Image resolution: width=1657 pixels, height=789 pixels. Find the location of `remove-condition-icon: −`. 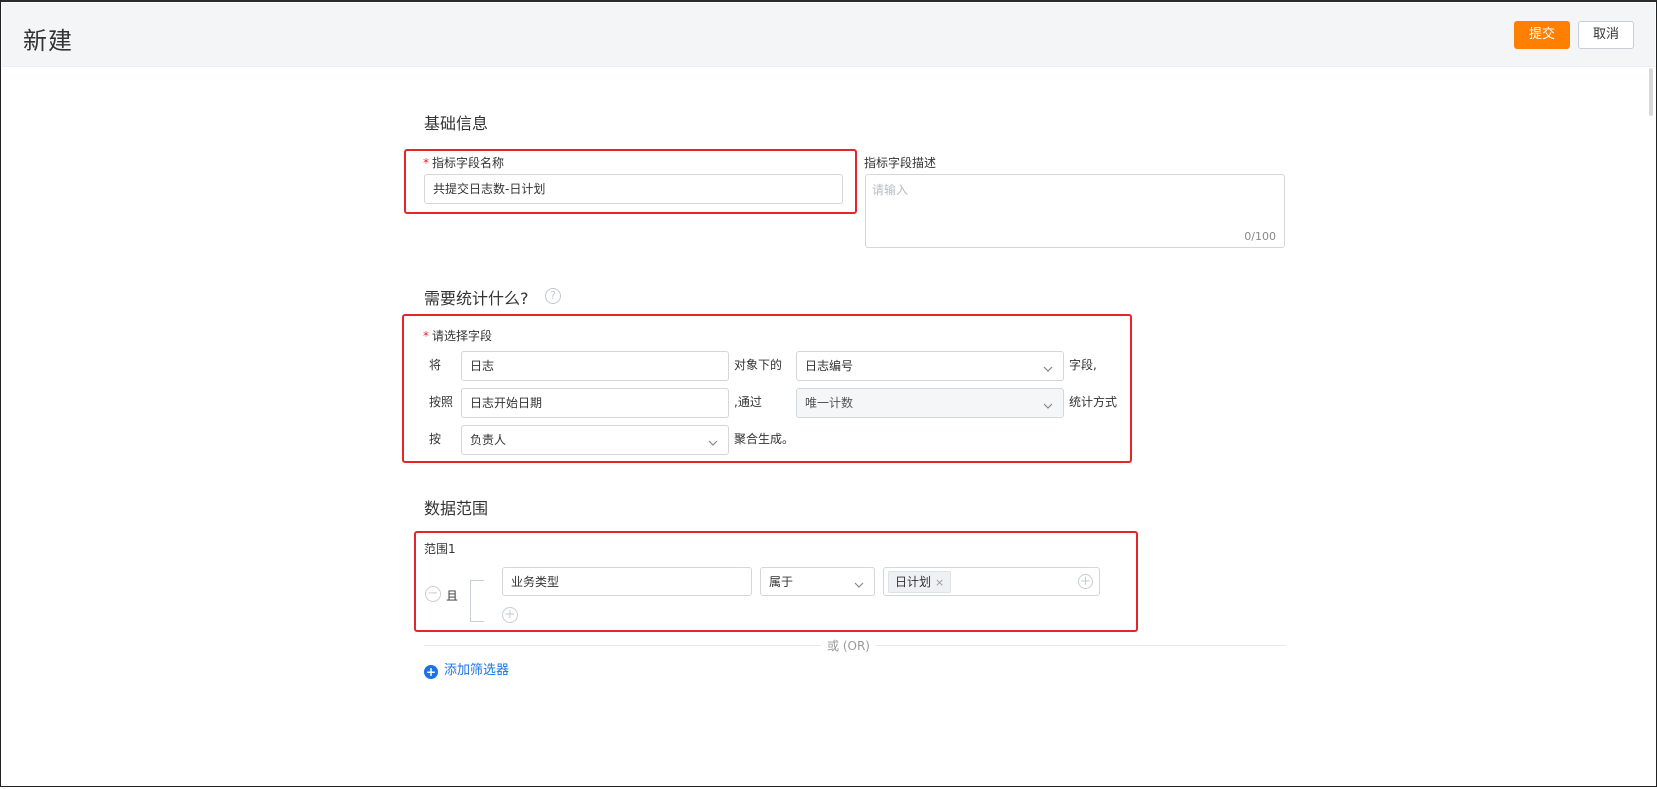

remove-condition-icon: − is located at coordinates (433, 594).